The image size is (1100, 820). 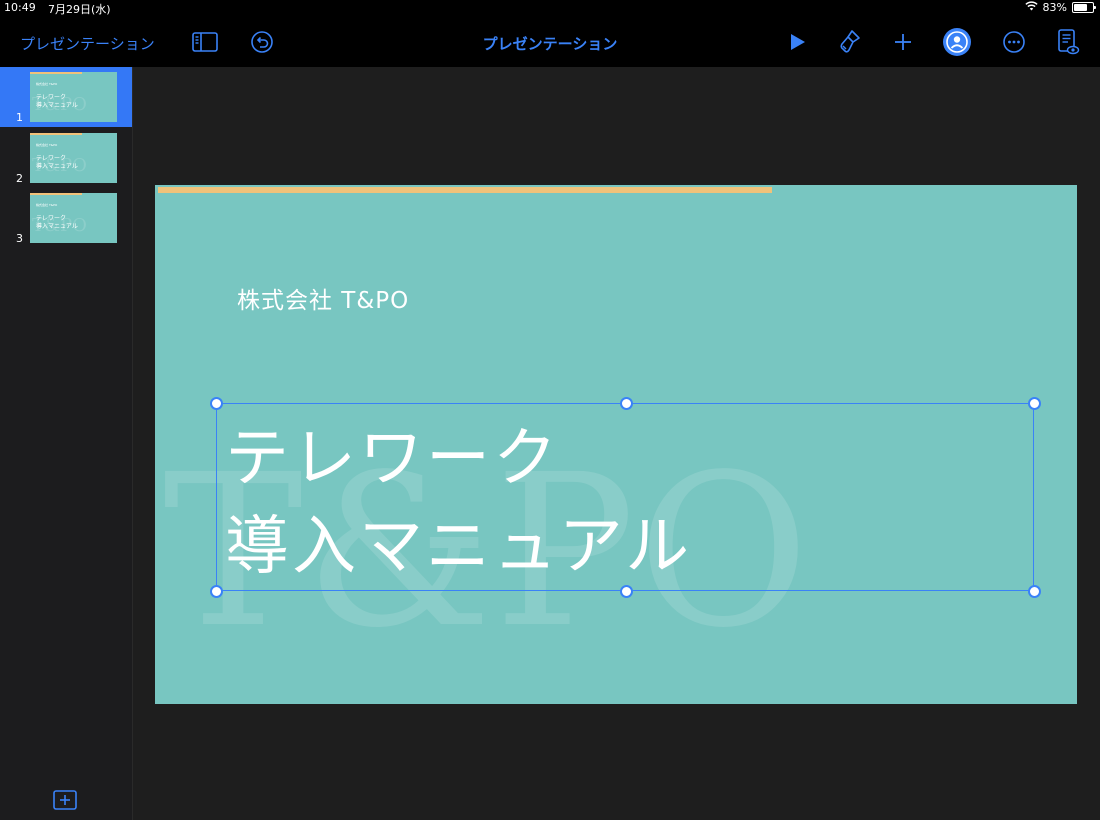 I want to click on collaborate-icon, so click(x=957, y=42).